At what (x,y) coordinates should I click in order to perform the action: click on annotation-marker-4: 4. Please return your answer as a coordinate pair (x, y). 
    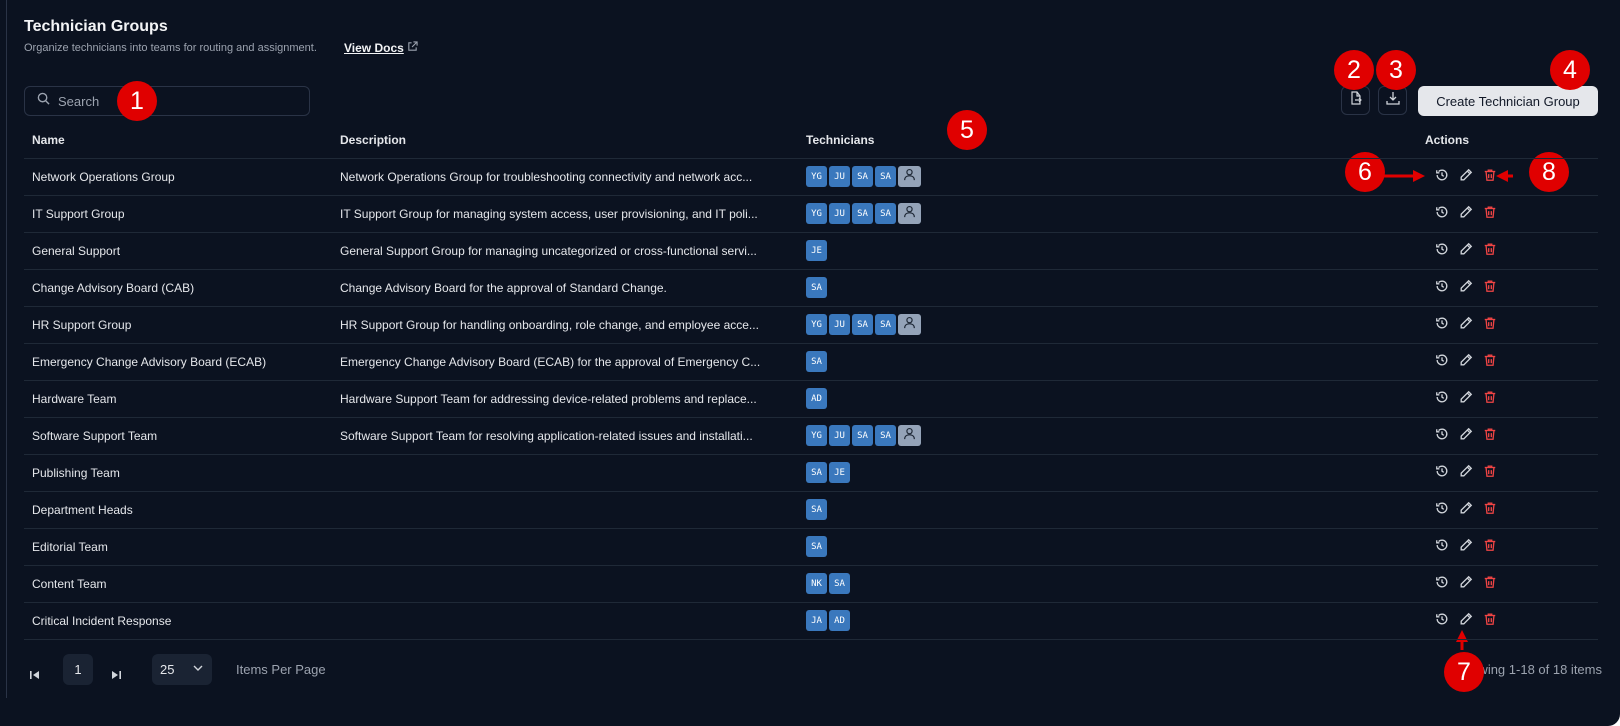
    Looking at the image, I should click on (1570, 70).